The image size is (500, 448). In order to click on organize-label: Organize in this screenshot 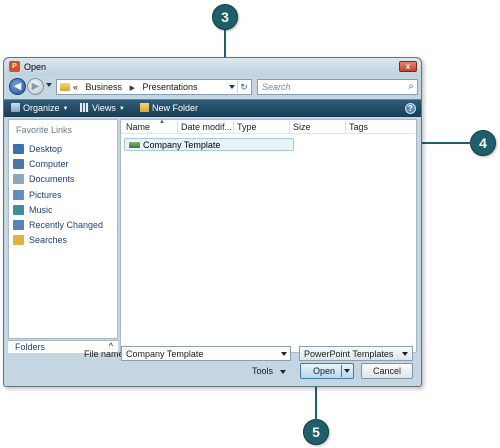, I will do `click(41, 108)`.